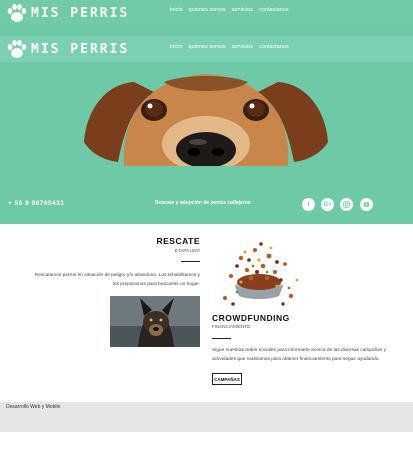  Describe the element at coordinates (190, 261) in the screenshot. I see `rescate-divider` at that location.